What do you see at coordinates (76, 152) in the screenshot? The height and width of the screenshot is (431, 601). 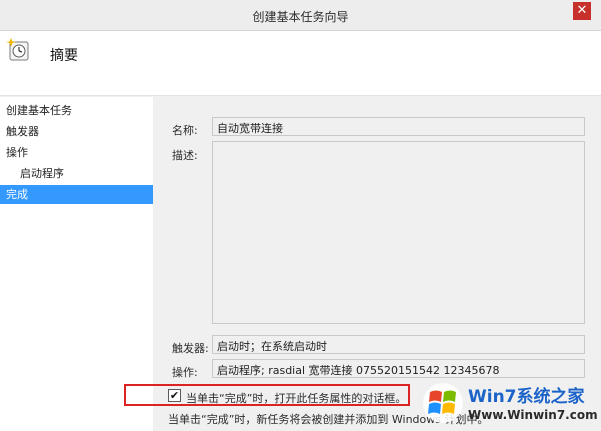 I see `sidebar-item-action: 操作` at bounding box center [76, 152].